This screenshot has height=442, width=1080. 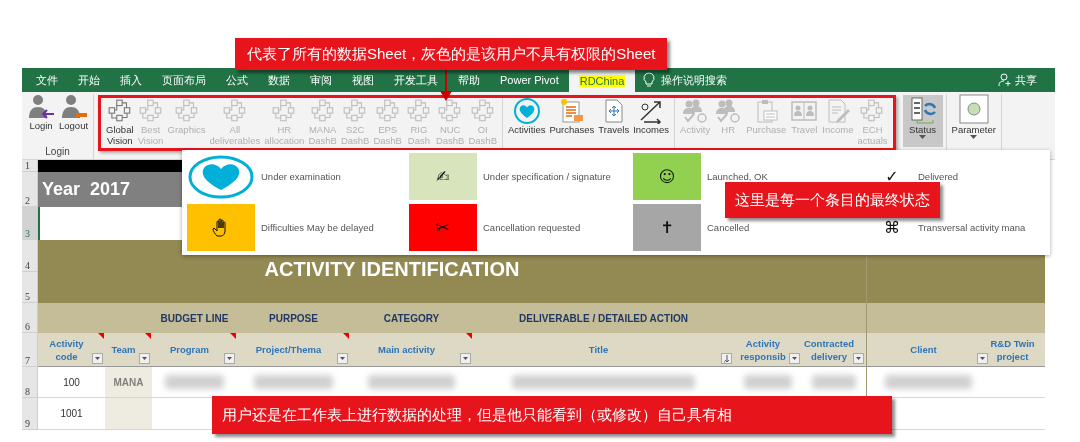 What do you see at coordinates (30, 287) in the screenshot?
I see `row-number: 5` at bounding box center [30, 287].